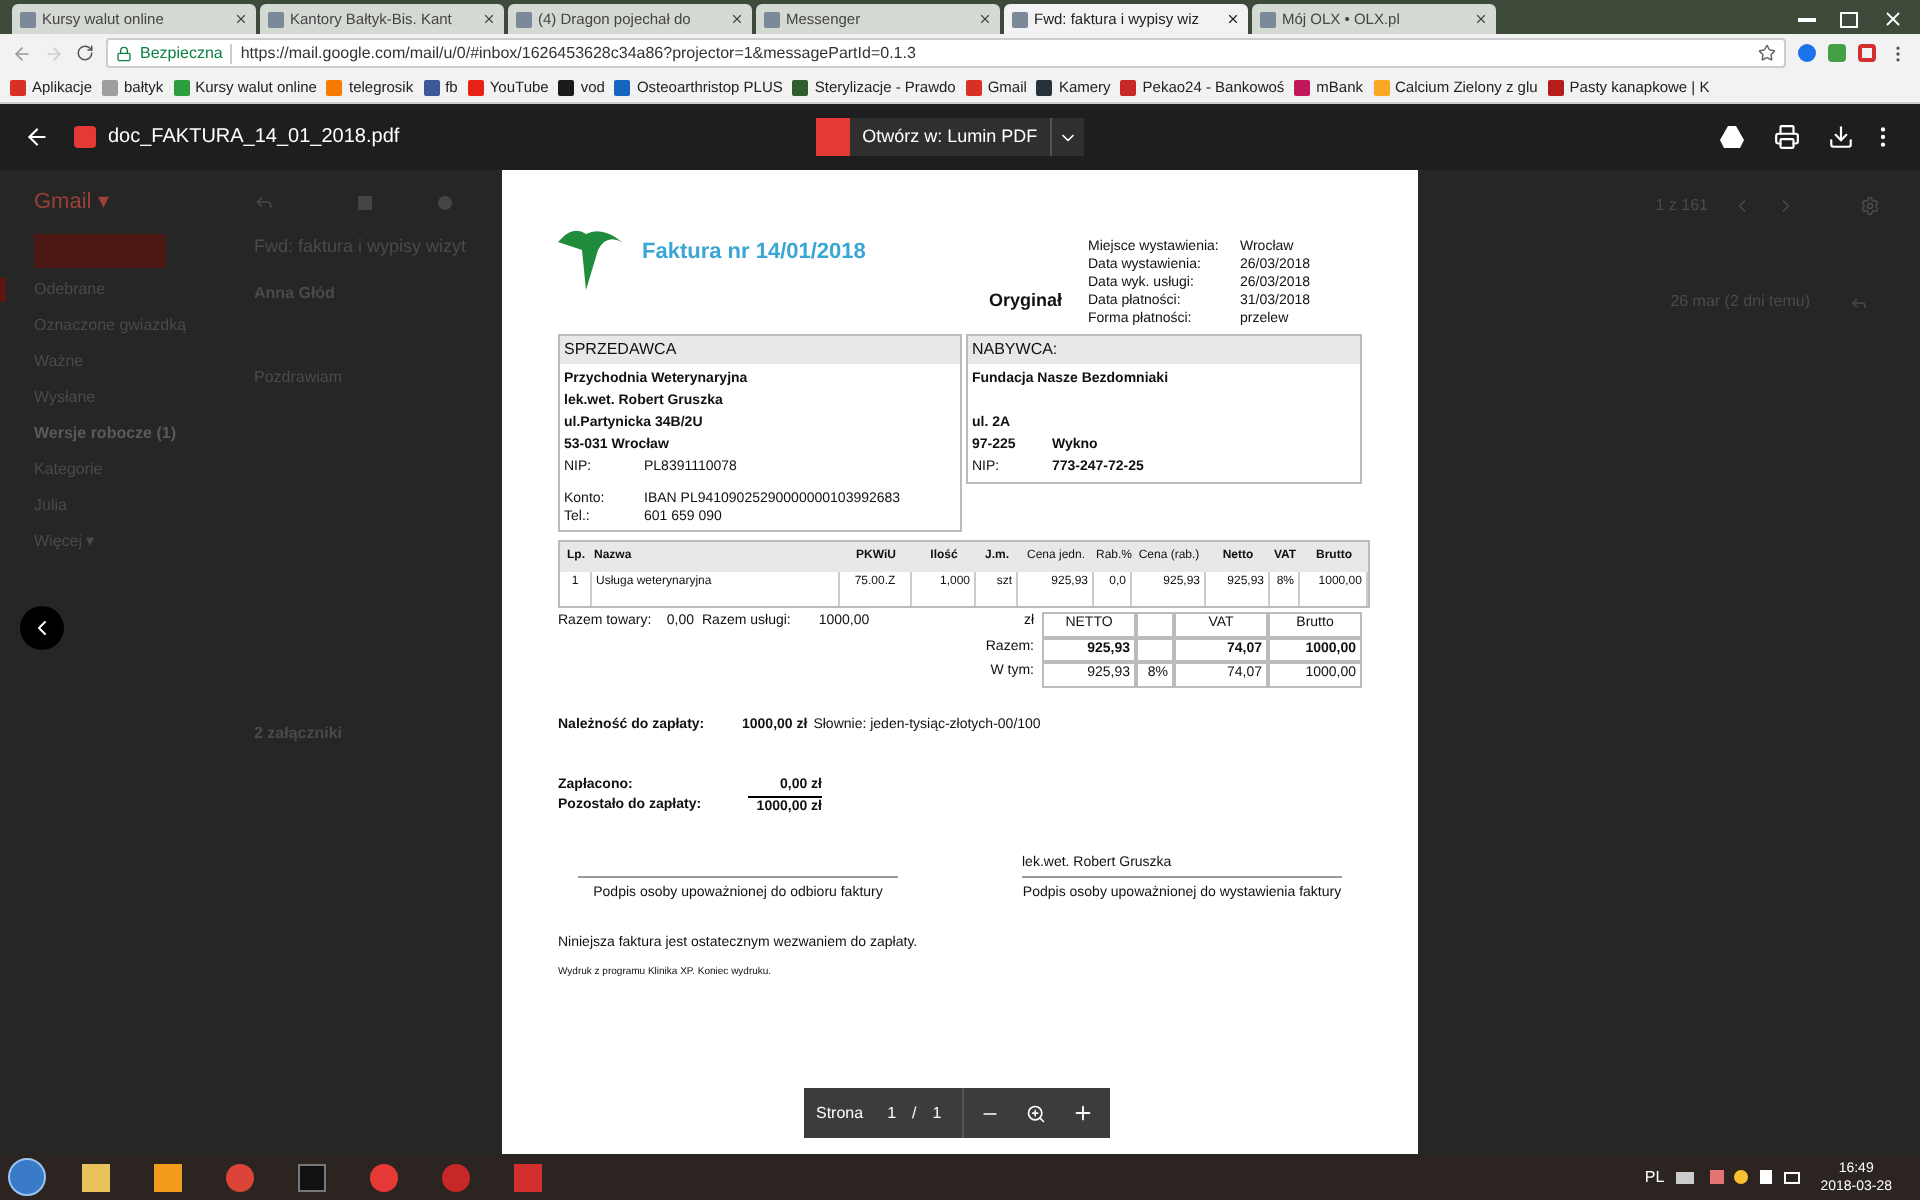 The width and height of the screenshot is (1920, 1200). Describe the element at coordinates (42, 628) in the screenshot. I see `previous-button` at that location.